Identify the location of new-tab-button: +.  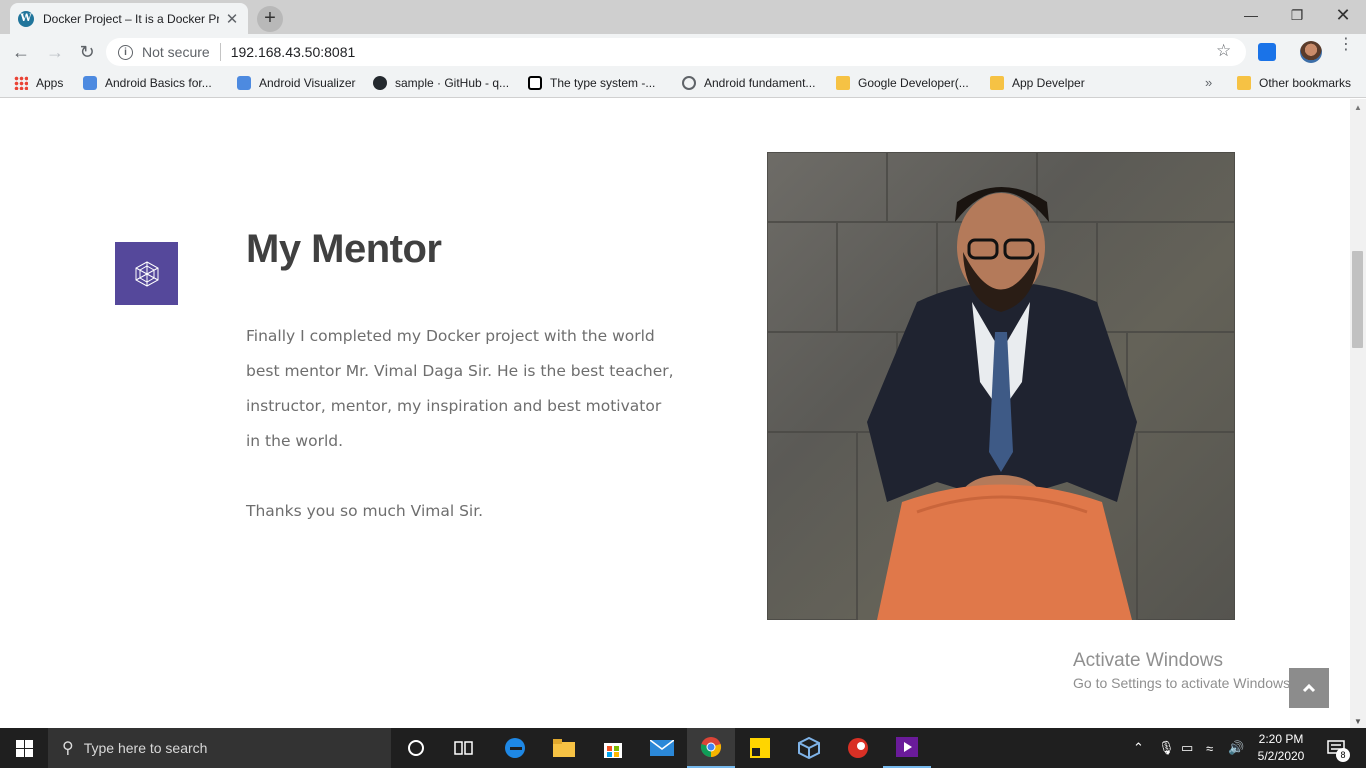
(270, 19).